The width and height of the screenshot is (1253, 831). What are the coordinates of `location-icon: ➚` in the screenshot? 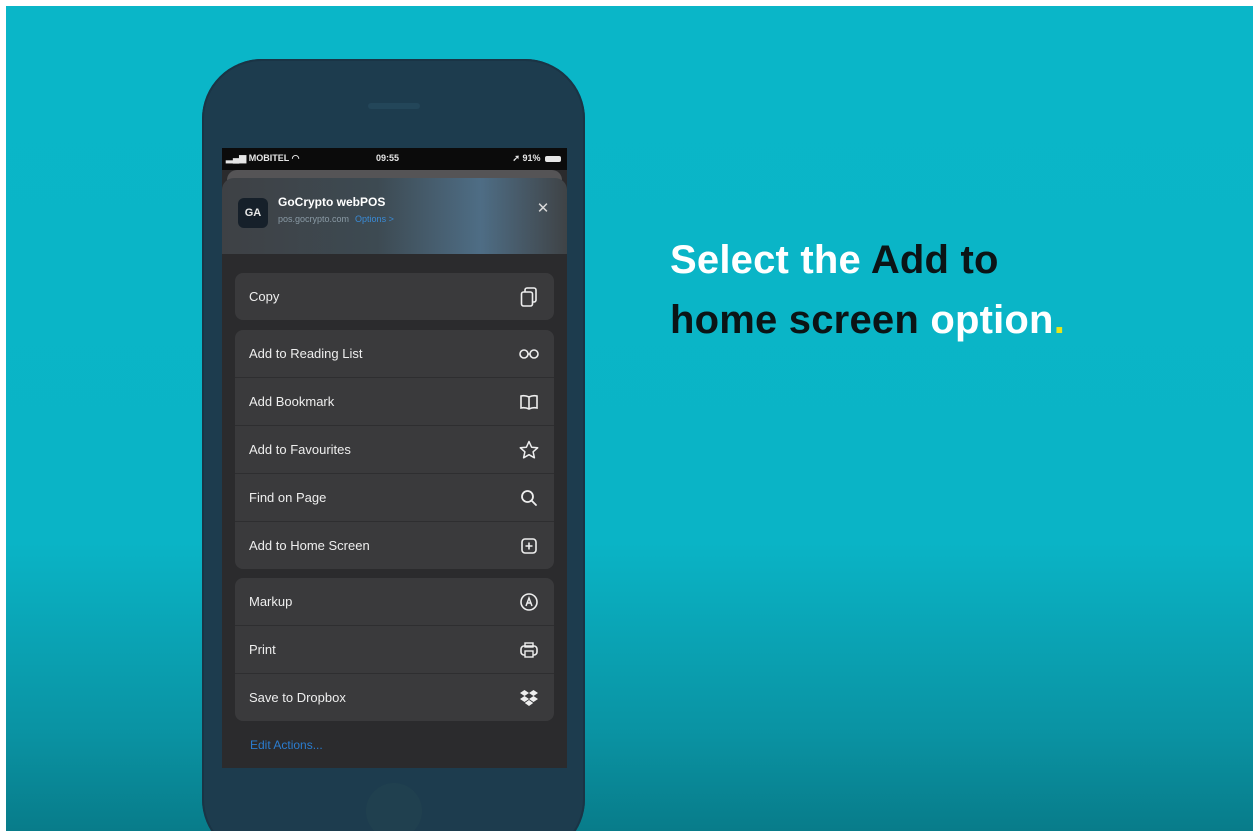 It's located at (516, 158).